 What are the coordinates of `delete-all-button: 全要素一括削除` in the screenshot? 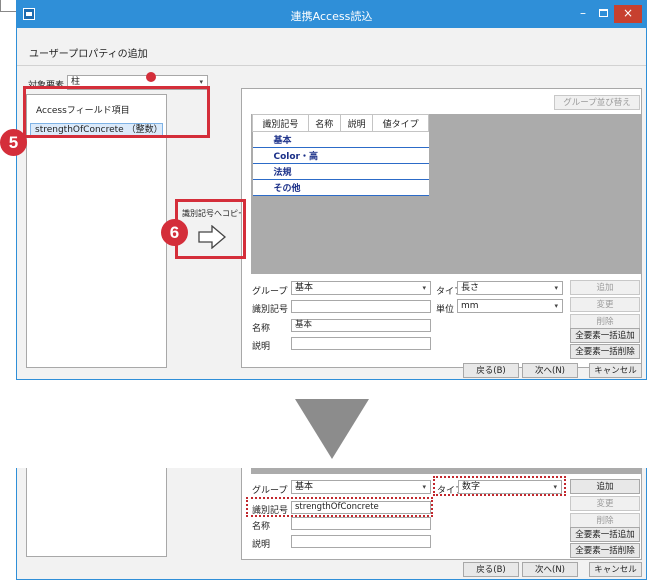 It's located at (605, 351).